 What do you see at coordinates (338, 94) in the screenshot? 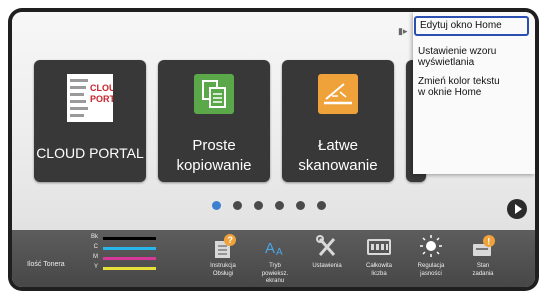
I see `scan-icon` at bounding box center [338, 94].